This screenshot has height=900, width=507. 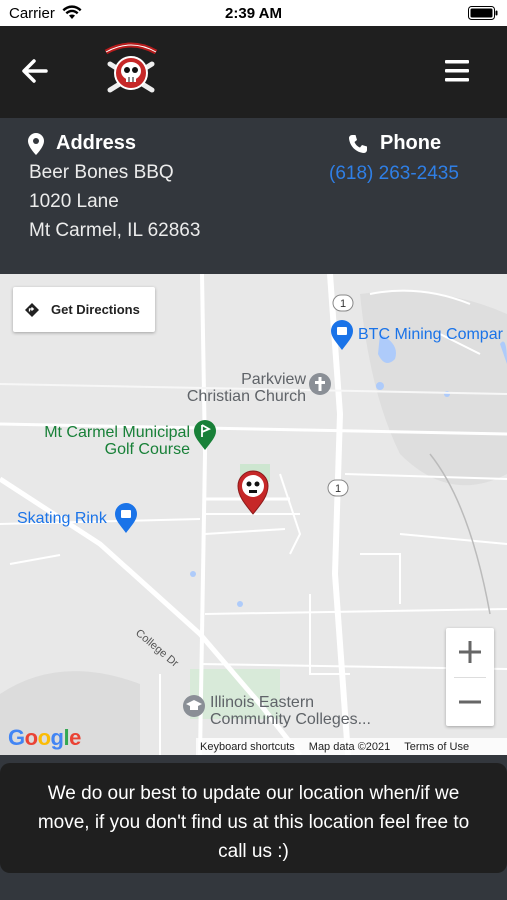 I want to click on poi-label-golf-course: Mt Carmel Municipal Golf Course, so click(x=110, y=441).